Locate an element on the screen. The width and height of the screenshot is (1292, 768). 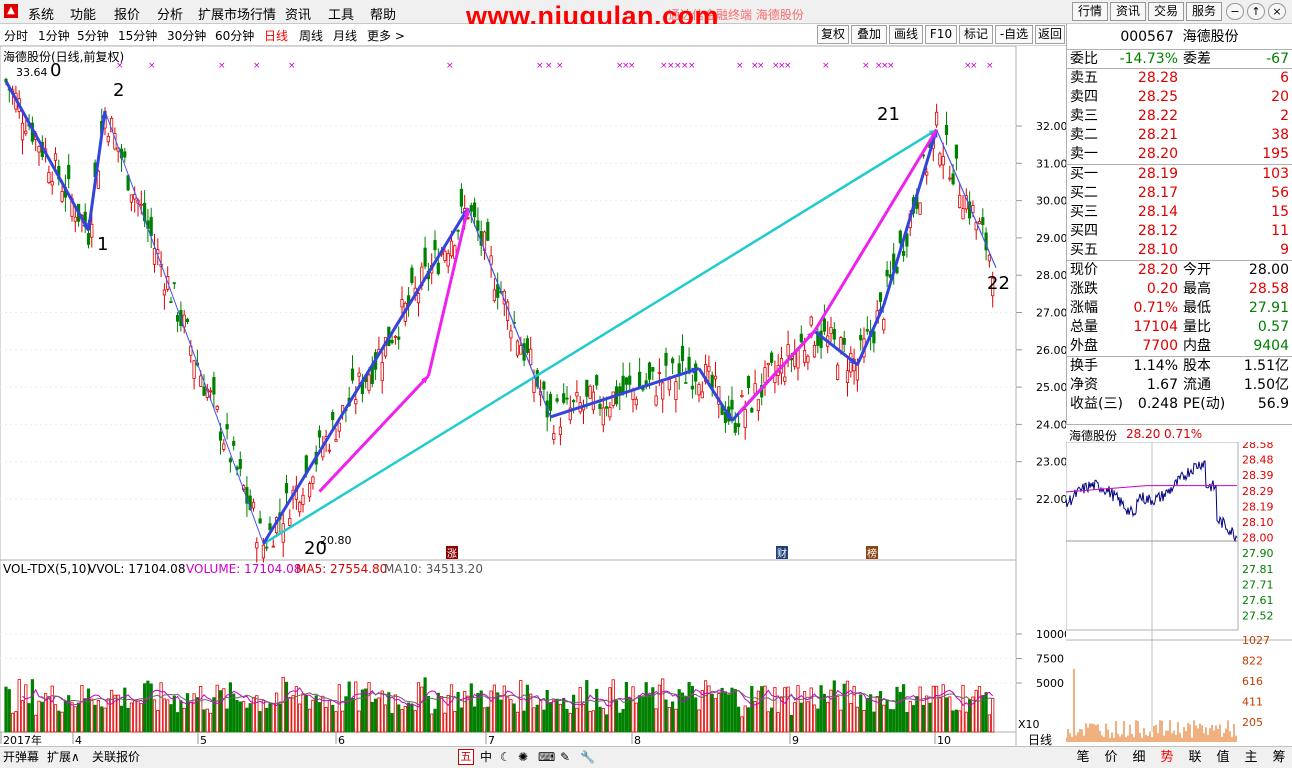
menu-tools: 工具 is located at coordinates (341, 13).